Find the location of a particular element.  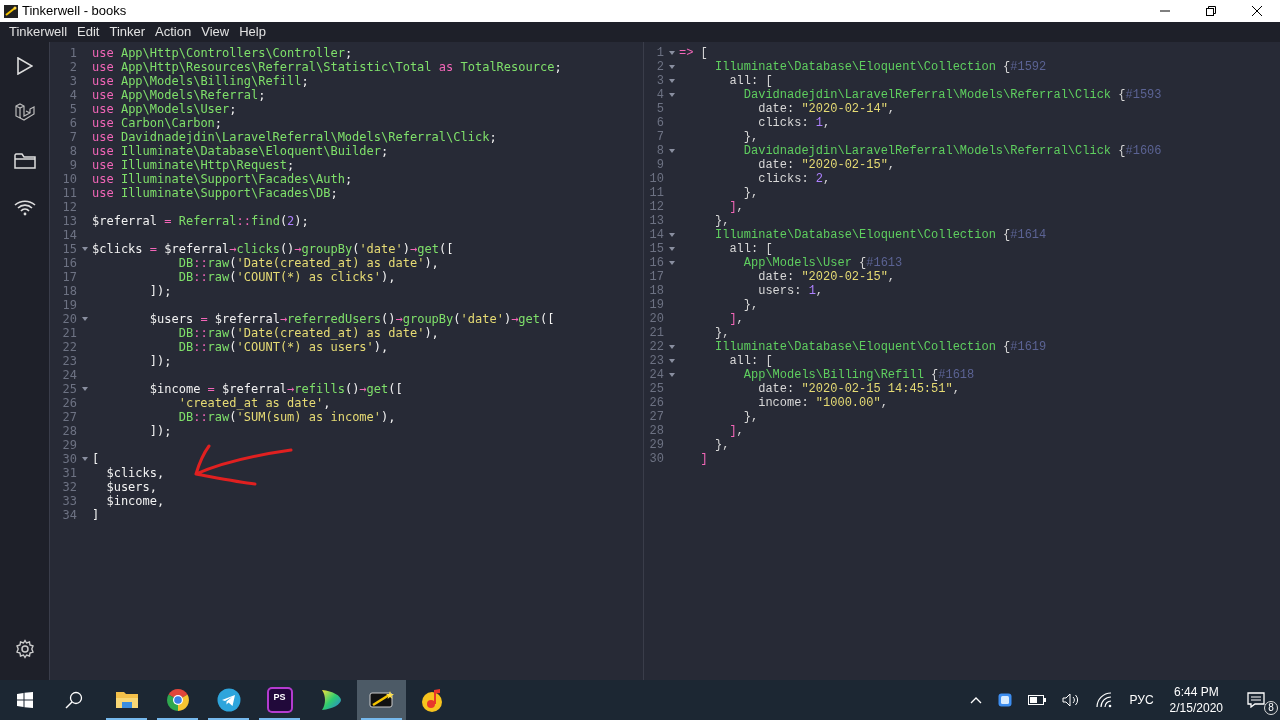

wand-logo-icon is located at coordinates (381, 700).